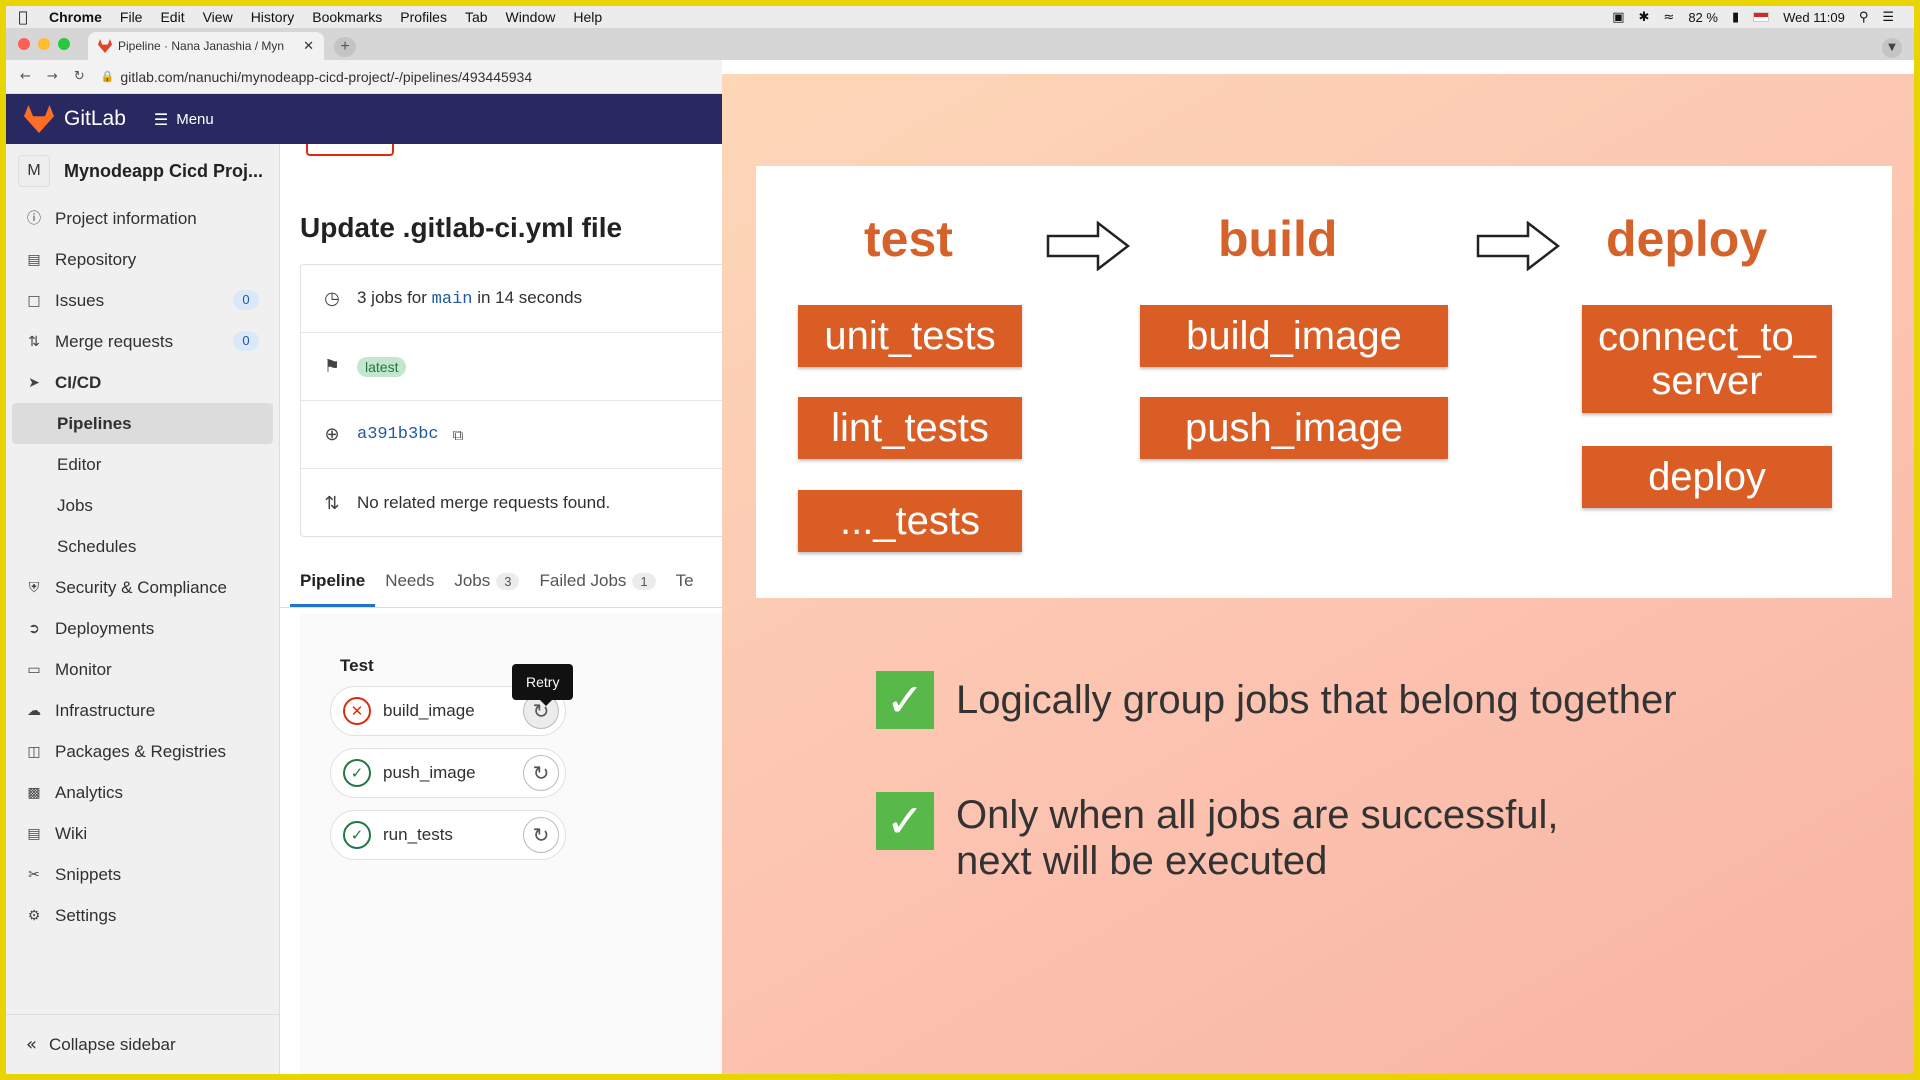 Image resolution: width=1920 pixels, height=1080 pixels. What do you see at coordinates (80, 300) in the screenshot?
I see `sidebar-item-label: Issues` at bounding box center [80, 300].